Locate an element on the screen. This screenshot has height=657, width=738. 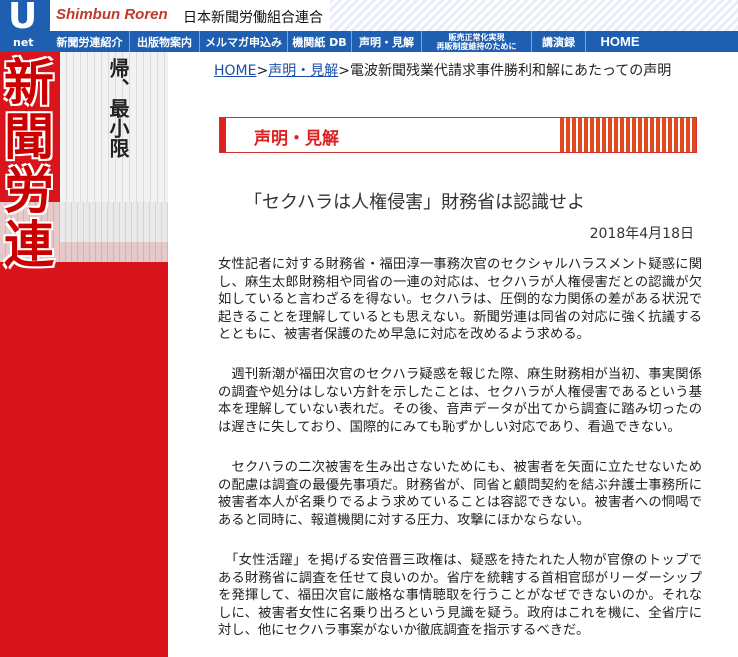
banner-stripes is located at coordinates (628, 135).